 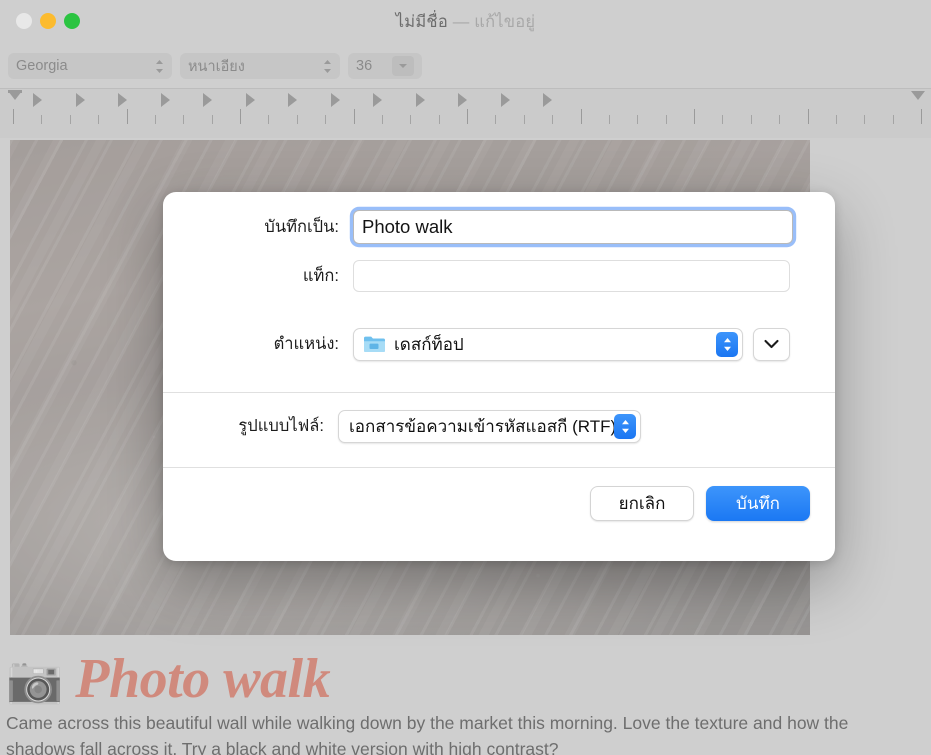 I want to click on document-ruler: 012345678, so click(x=465, y=113).